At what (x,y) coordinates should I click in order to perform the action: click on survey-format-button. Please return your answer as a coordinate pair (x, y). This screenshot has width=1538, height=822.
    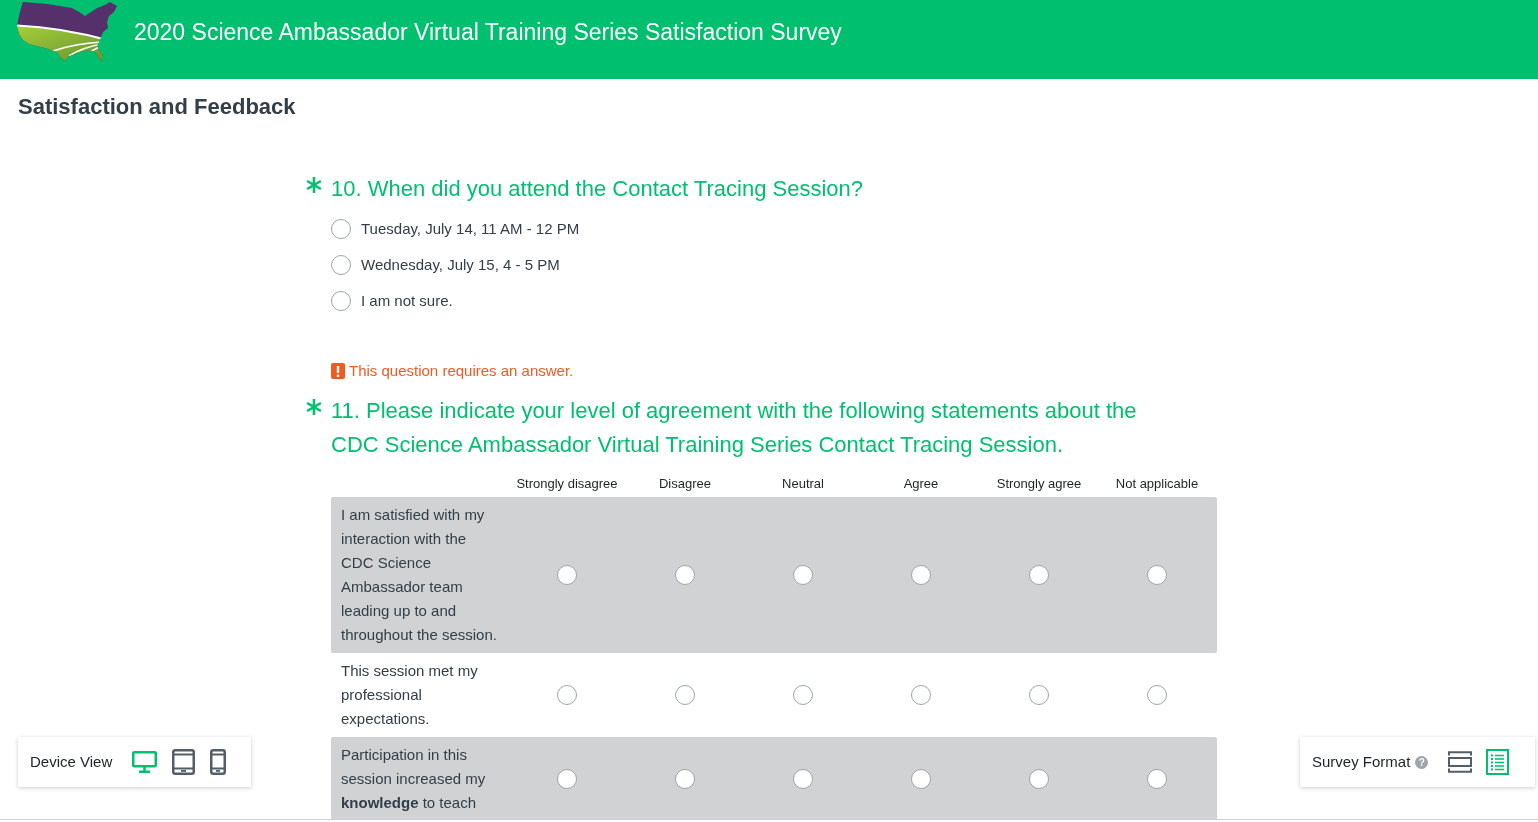
    Looking at the image, I should click on (1460, 762).